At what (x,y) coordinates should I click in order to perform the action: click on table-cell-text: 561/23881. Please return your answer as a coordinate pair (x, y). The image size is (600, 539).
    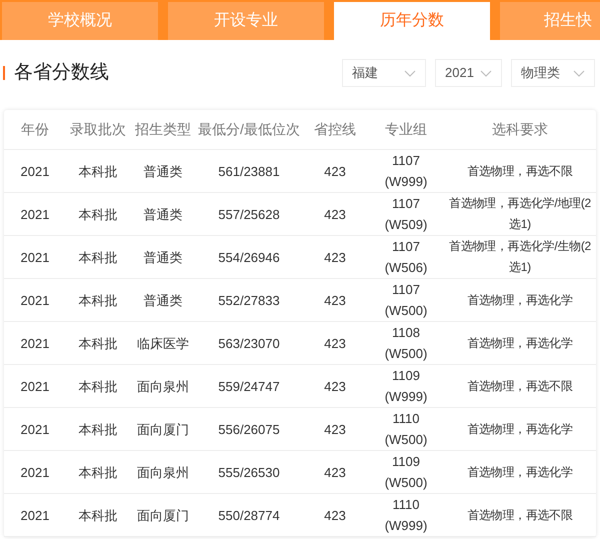
    Looking at the image, I should click on (249, 171).